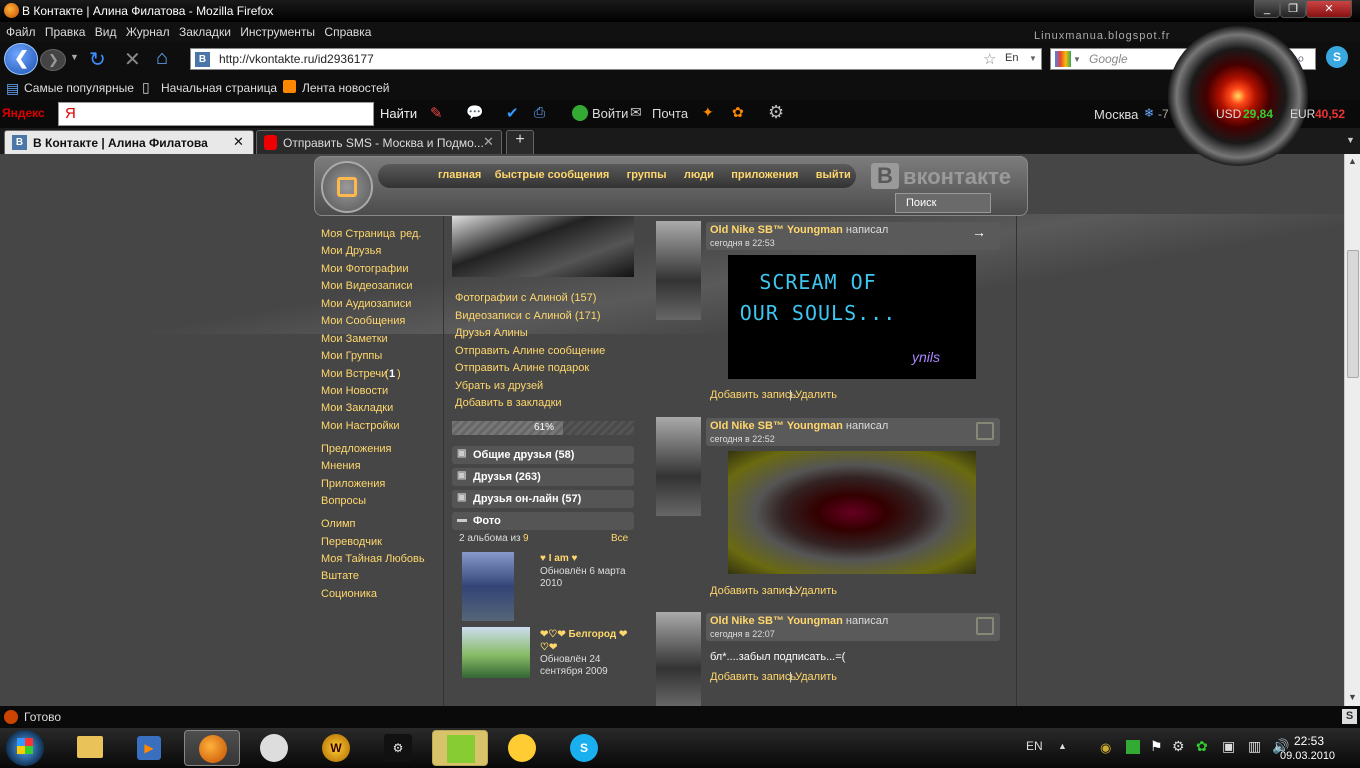  What do you see at coordinates (79, 88) in the screenshot?
I see `bookmark-most-visited: Самые популярные` at bounding box center [79, 88].